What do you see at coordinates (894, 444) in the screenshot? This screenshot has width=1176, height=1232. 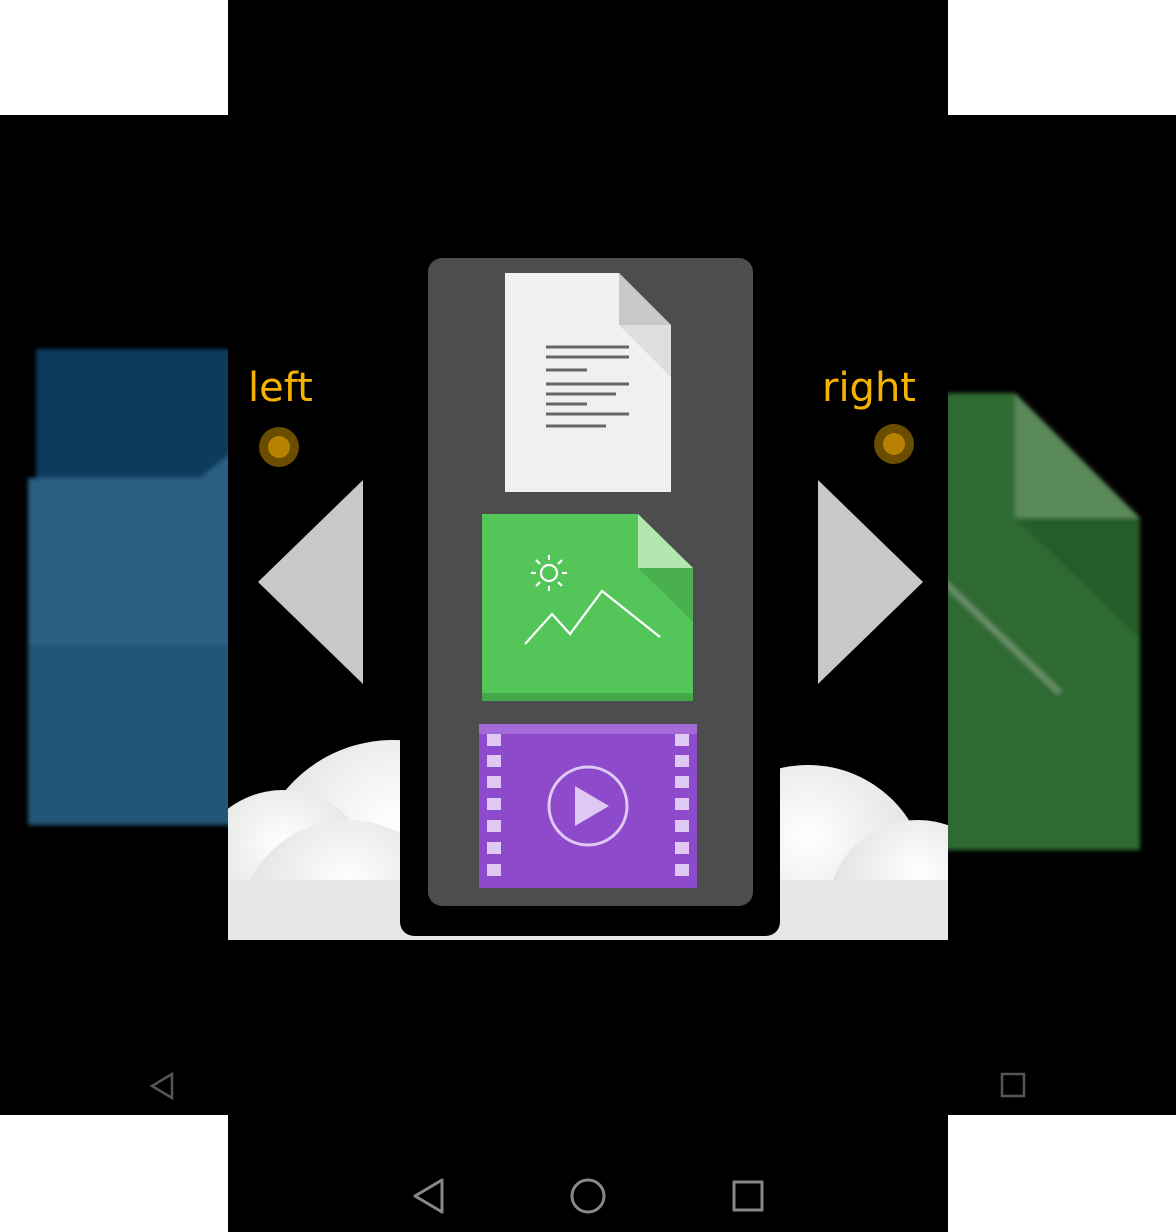 I see `right-indicator-dot` at bounding box center [894, 444].